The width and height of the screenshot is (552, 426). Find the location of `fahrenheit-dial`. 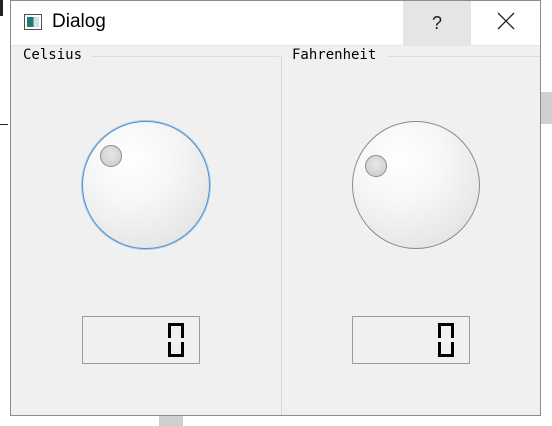

fahrenheit-dial is located at coordinates (416, 185).